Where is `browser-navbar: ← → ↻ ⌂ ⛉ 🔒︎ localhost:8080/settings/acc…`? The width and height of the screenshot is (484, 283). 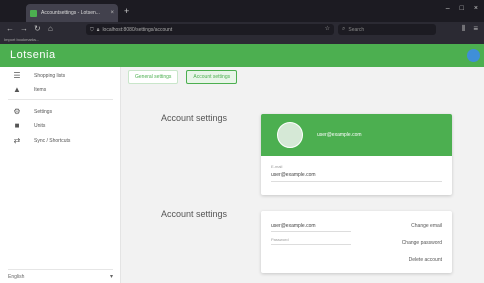 browser-navbar: ← → ↻ ⌂ ⛉ 🔒︎ localhost:8080/settings/acc… is located at coordinates (242, 29).